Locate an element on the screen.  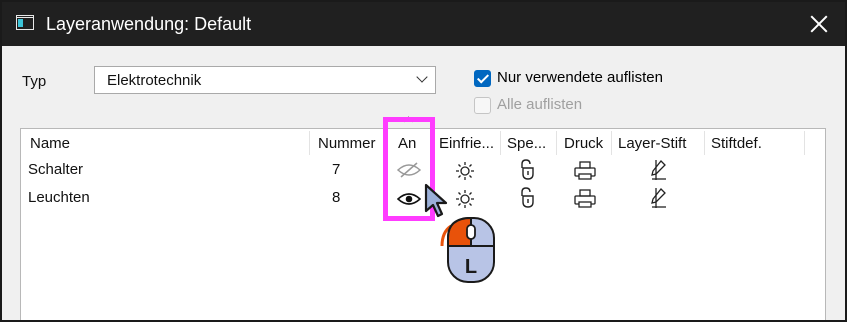
all-list-label: Alle auflisten is located at coordinates (540, 104).